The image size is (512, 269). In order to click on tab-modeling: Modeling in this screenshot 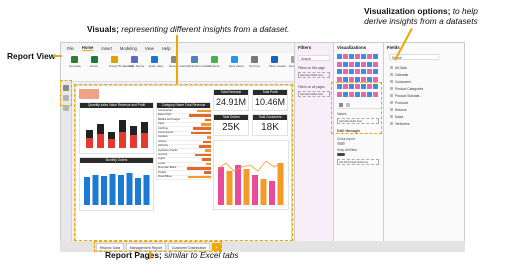, I will do `click(128, 48)`.